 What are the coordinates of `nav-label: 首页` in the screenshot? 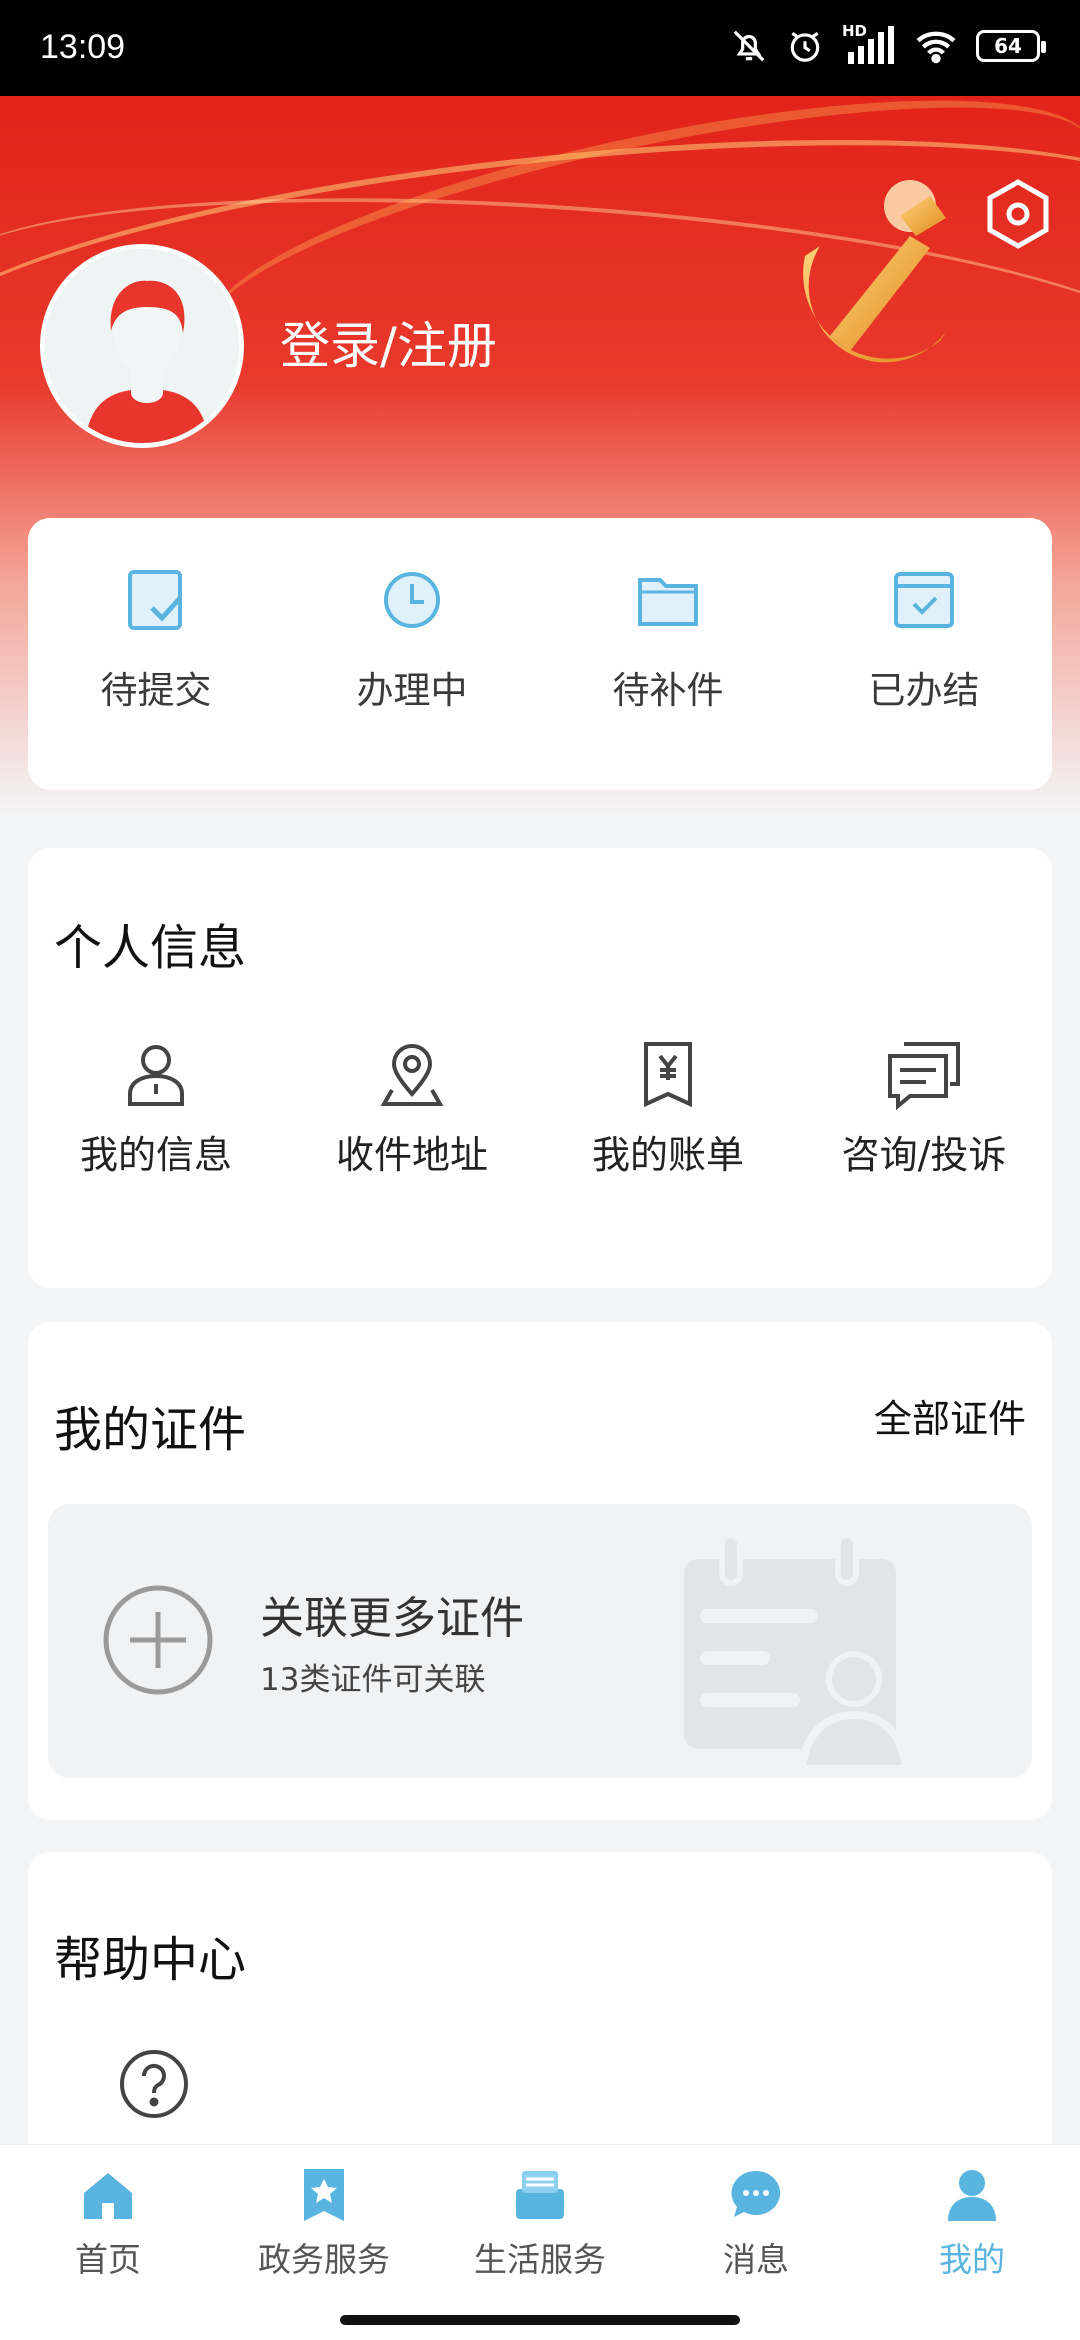 It's located at (108, 2259).